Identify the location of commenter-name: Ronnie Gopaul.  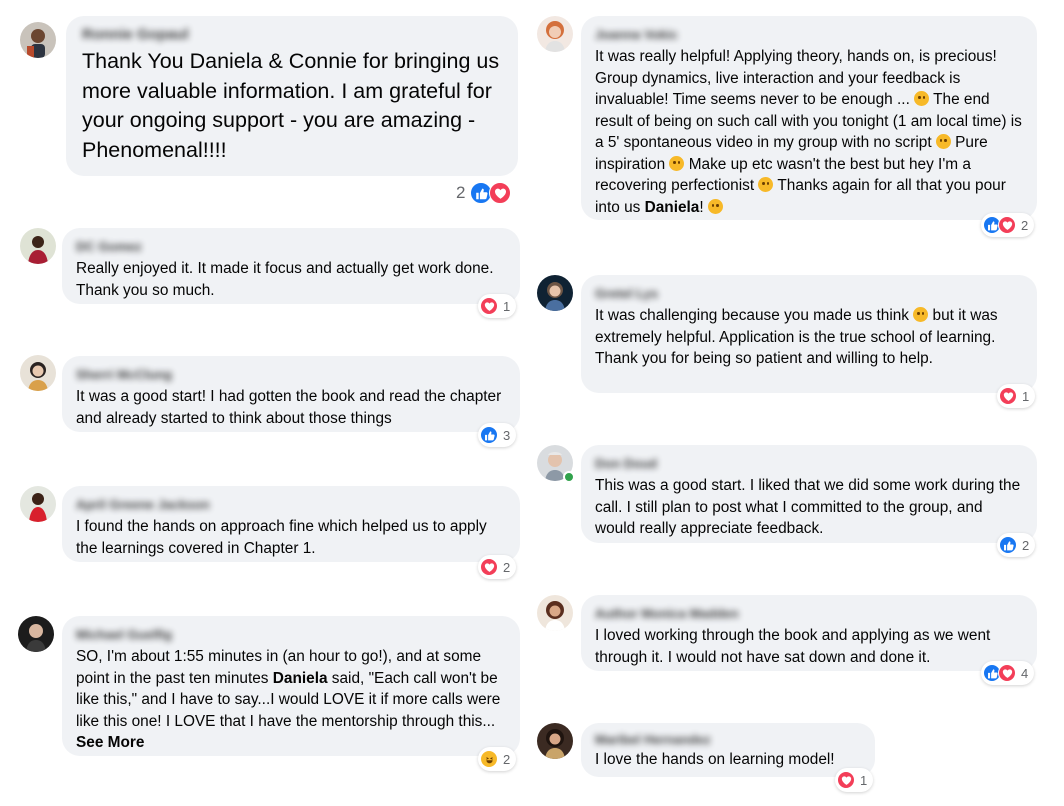
(135, 34).